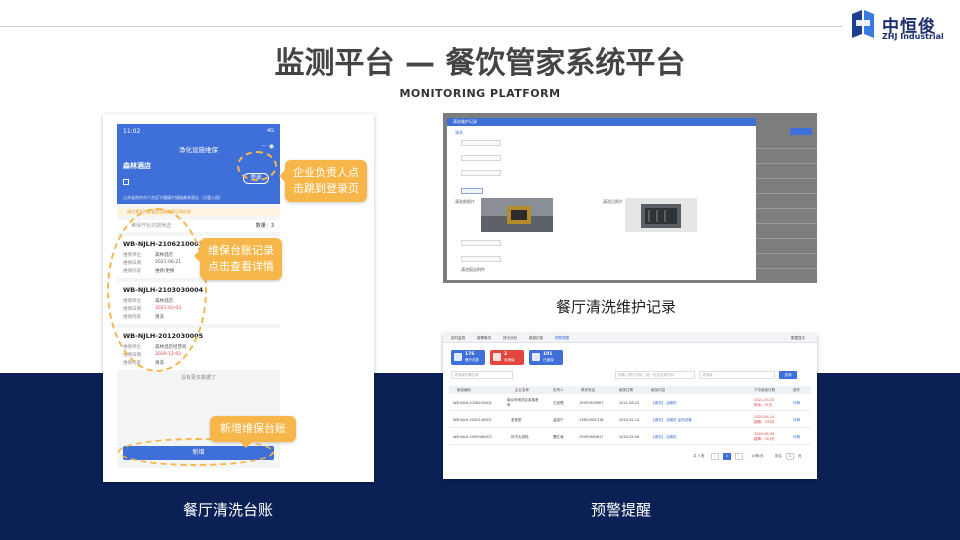 Image resolution: width=960 pixels, height=540 pixels. What do you see at coordinates (326, 188) in the screenshot?
I see `login-callout-line2: 击跳到登录页` at bounding box center [326, 188].